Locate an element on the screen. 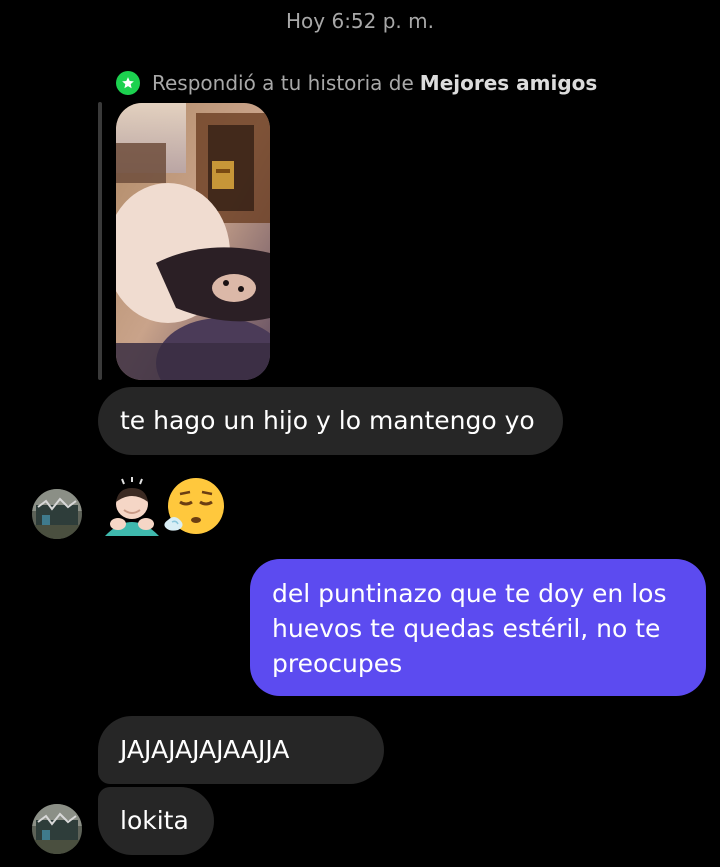 This screenshot has height=867, width=720. message-text: te hago un hijo y lo mantengo yo is located at coordinates (327, 420).